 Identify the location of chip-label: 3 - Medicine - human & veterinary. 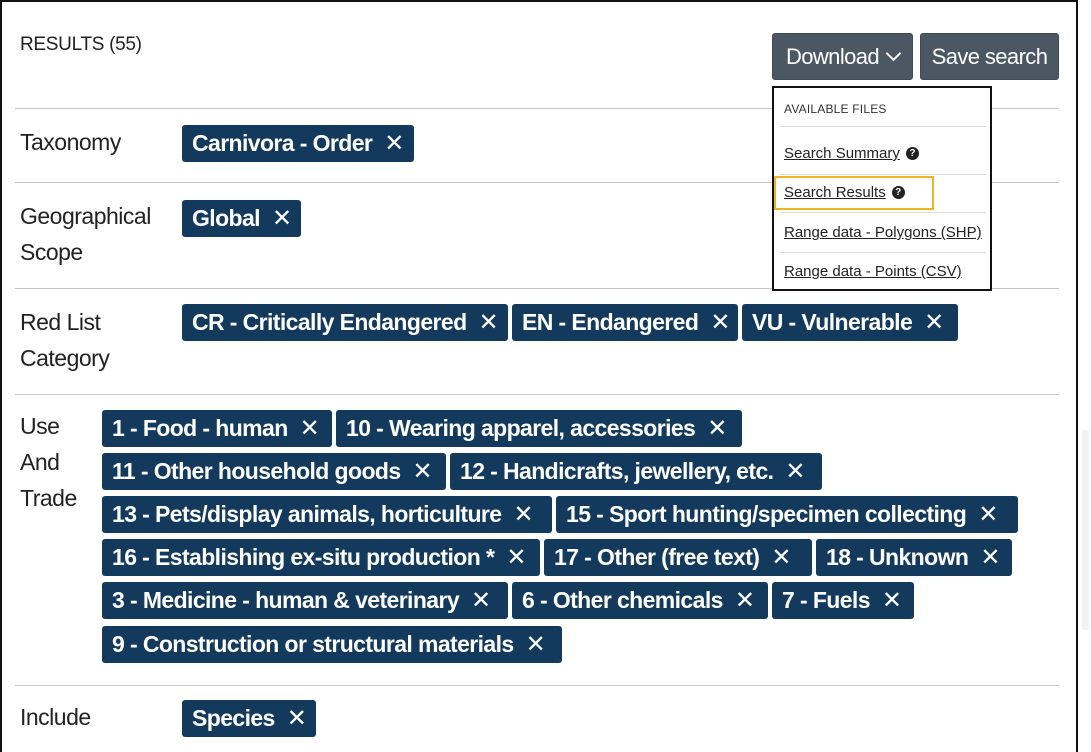
(286, 600).